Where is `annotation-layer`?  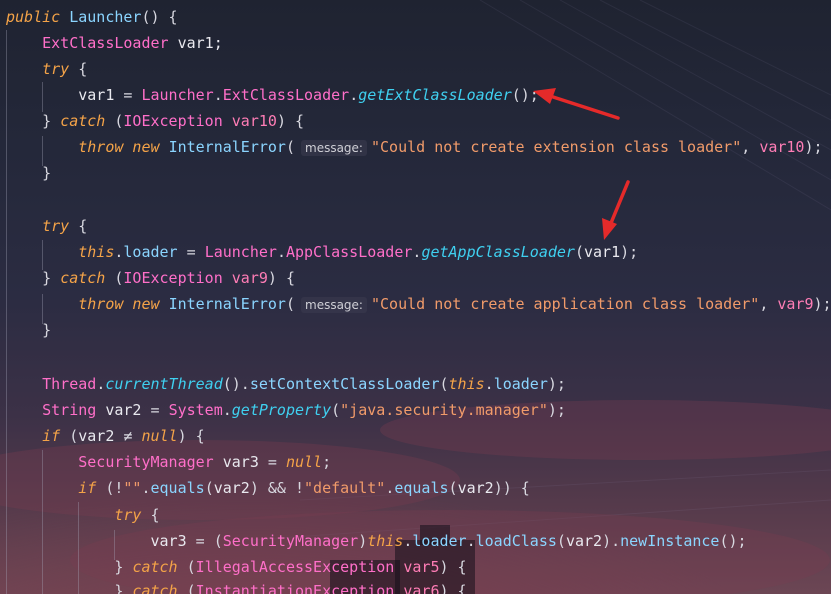 annotation-layer is located at coordinates (581, 164).